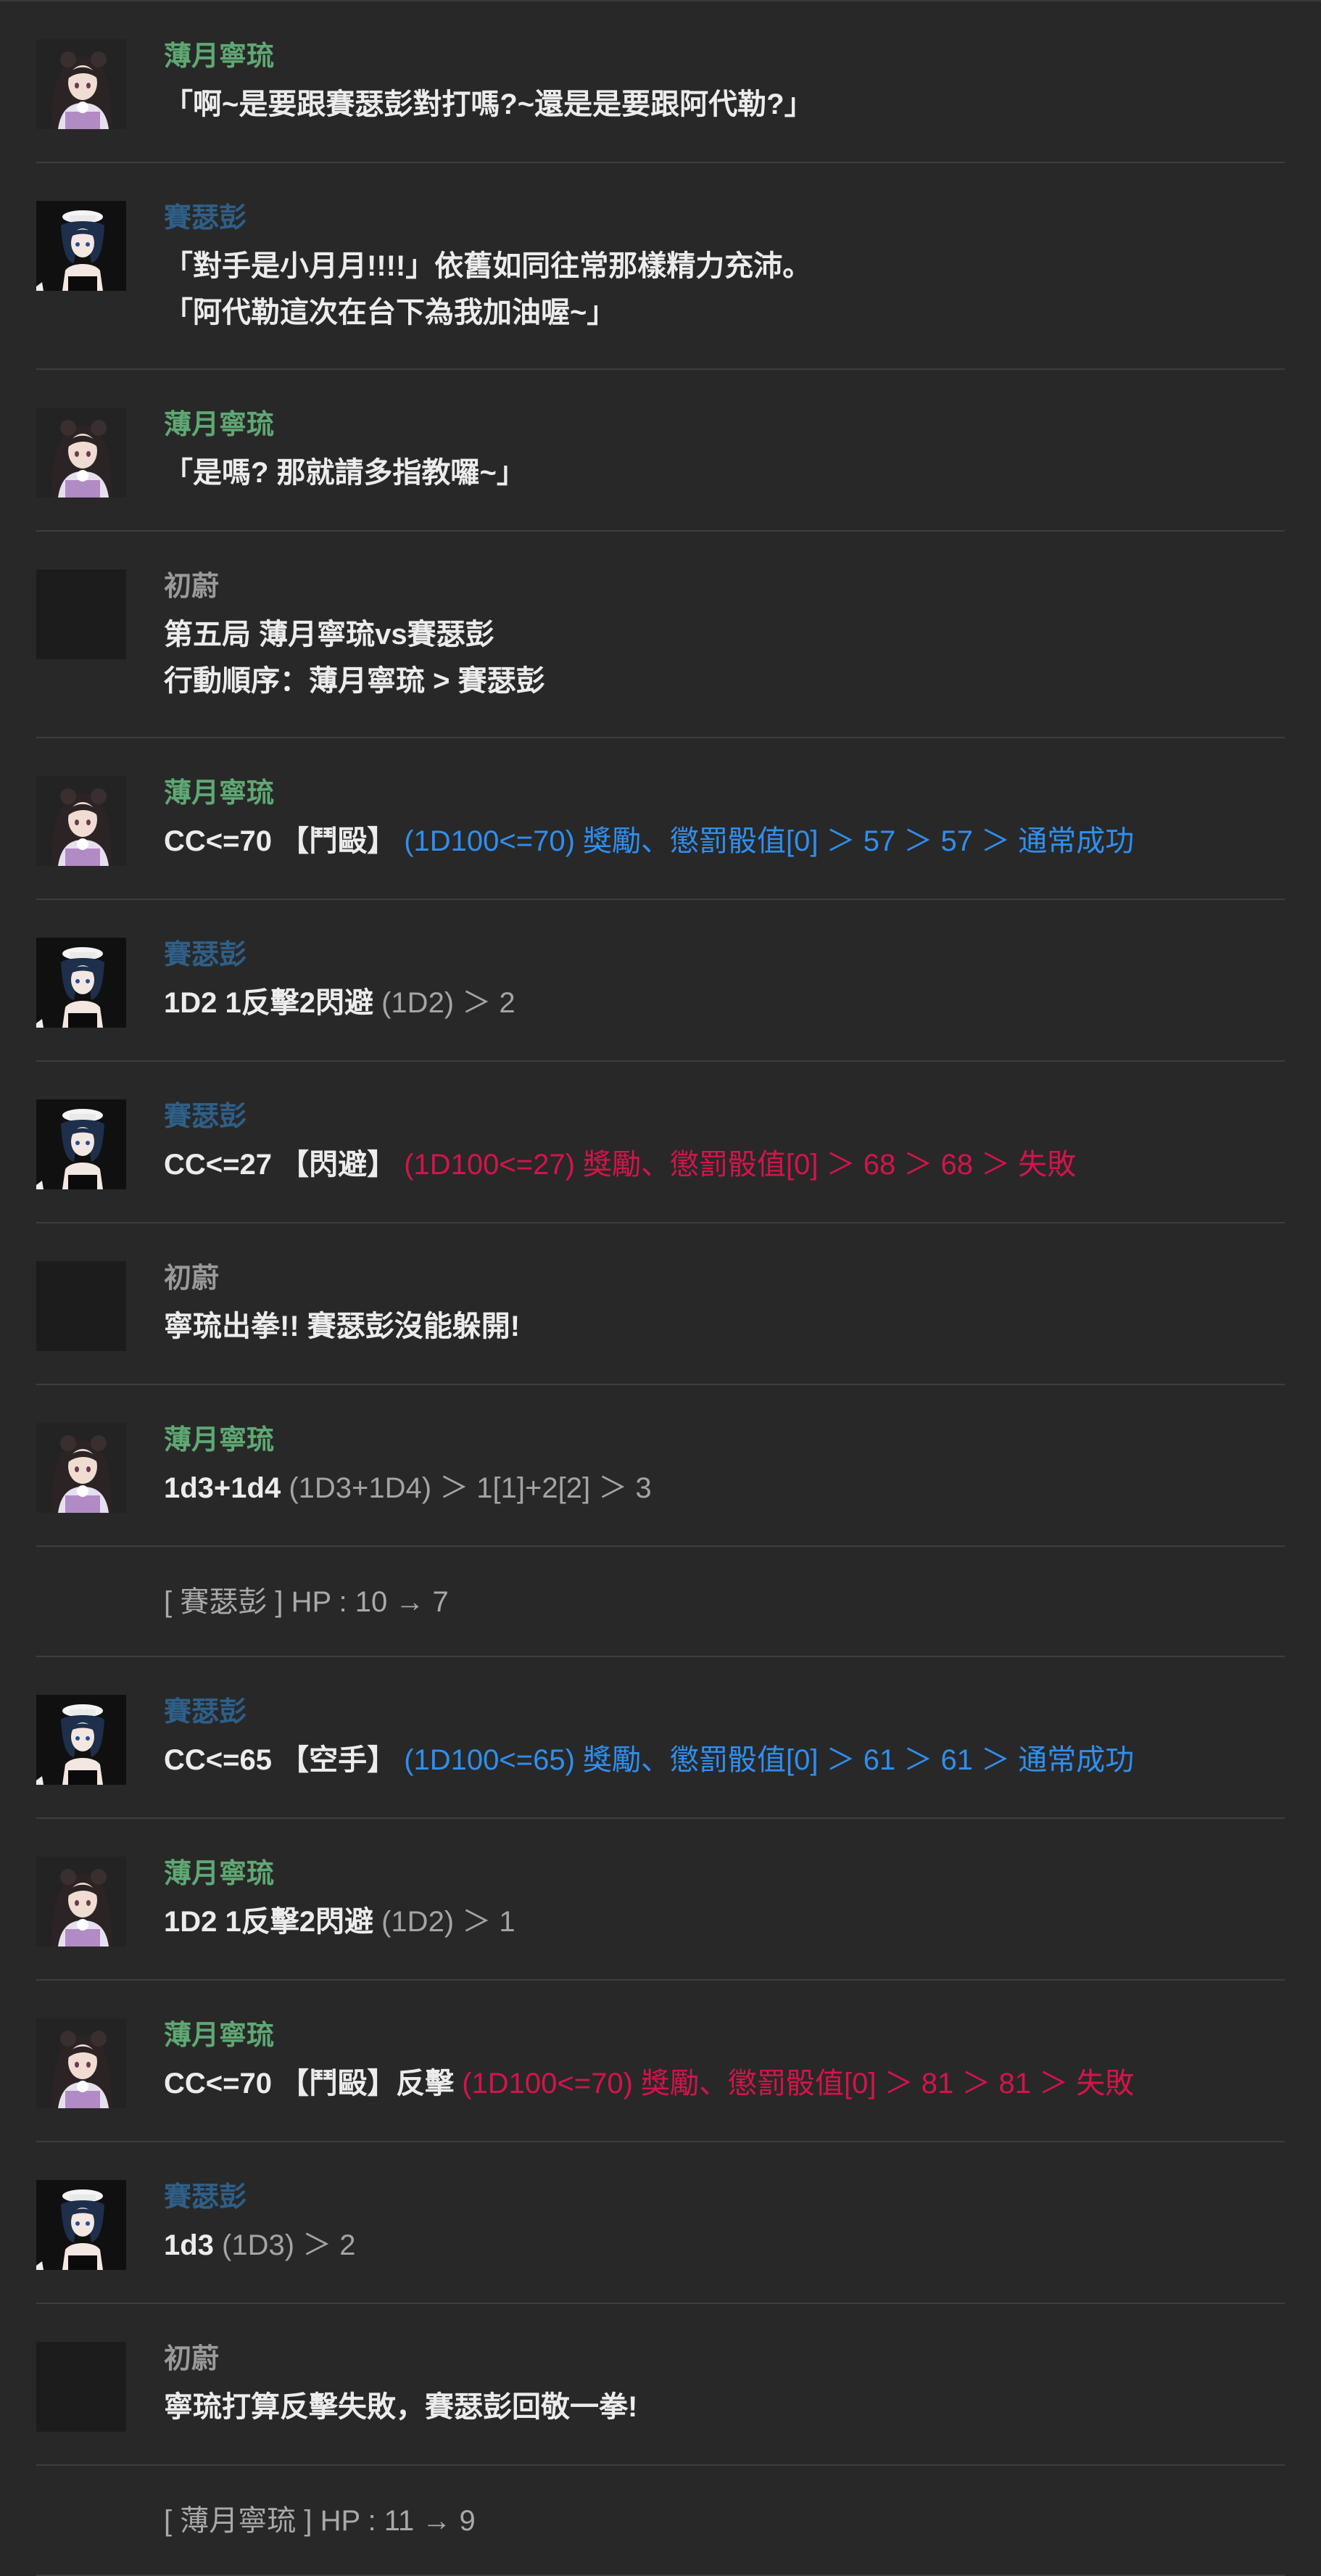 The image size is (1321, 2576). What do you see at coordinates (329, 635) in the screenshot?
I see `message-segment: 第五局 薄月寧琉vs賽瑟彭` at bounding box center [329, 635].